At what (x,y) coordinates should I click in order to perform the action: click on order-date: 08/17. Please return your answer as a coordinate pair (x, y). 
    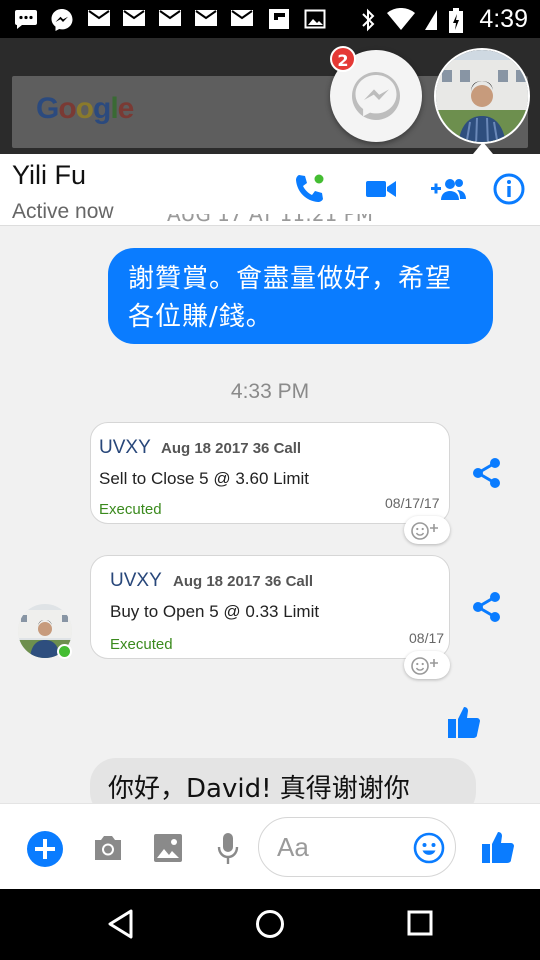
    Looking at the image, I should click on (427, 638).